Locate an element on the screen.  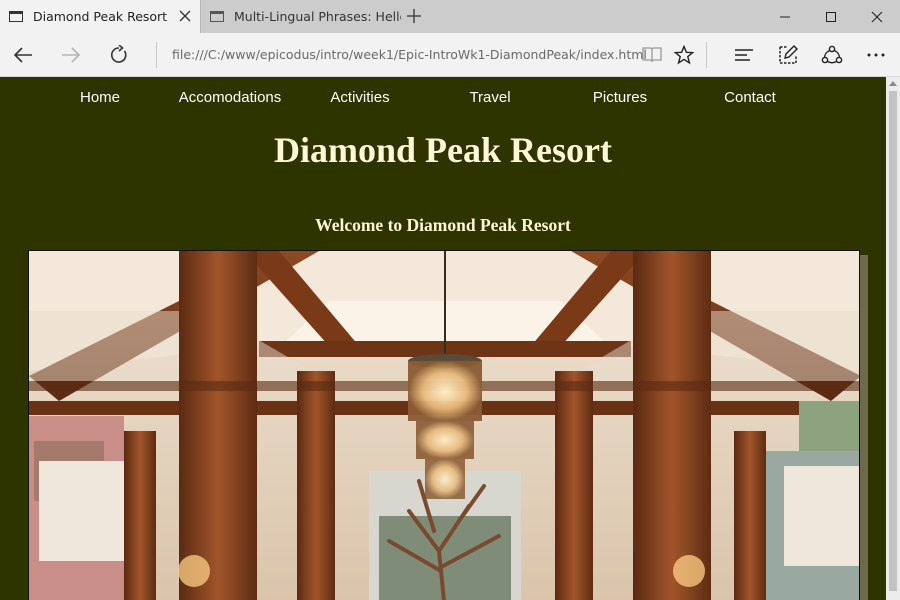
nav-travel: Travel is located at coordinates (489, 97).